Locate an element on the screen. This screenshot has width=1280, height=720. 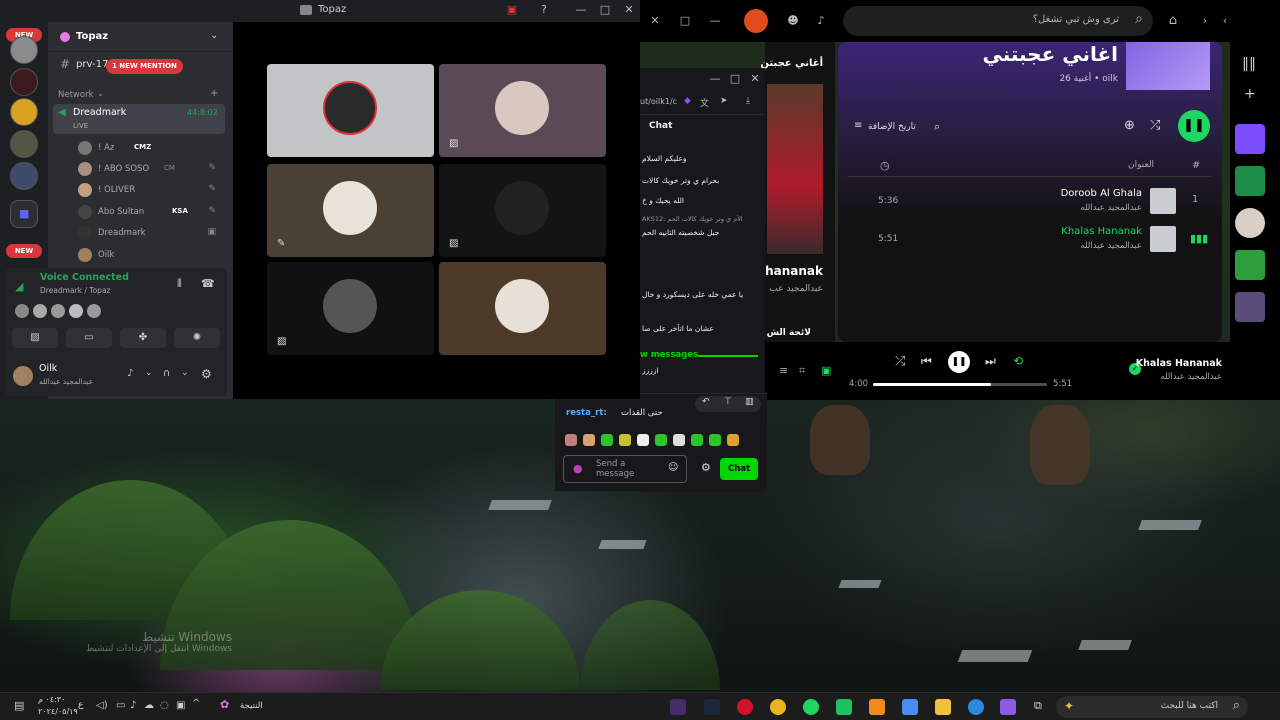
server-header: Topaz ⌄ is located at coordinates (140, 37).